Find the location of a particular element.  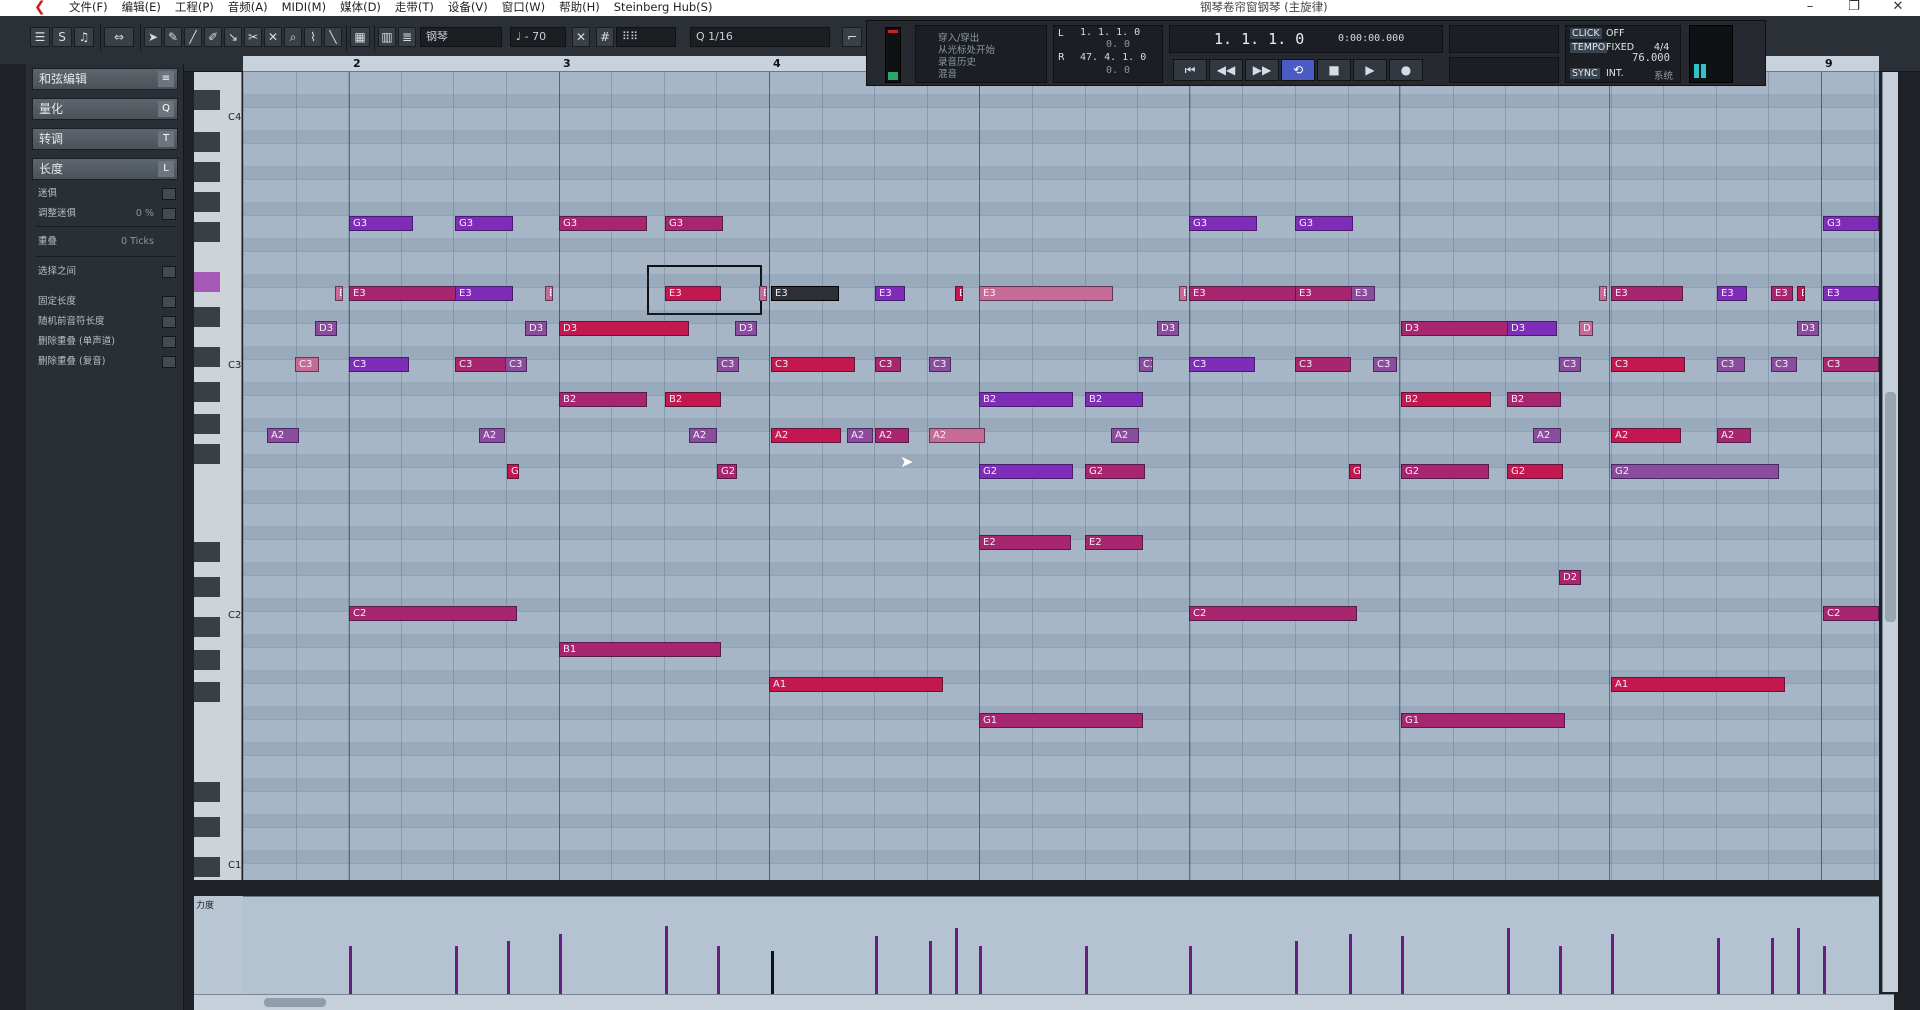

trim-tool-icon: ↘ is located at coordinates (233, 37).